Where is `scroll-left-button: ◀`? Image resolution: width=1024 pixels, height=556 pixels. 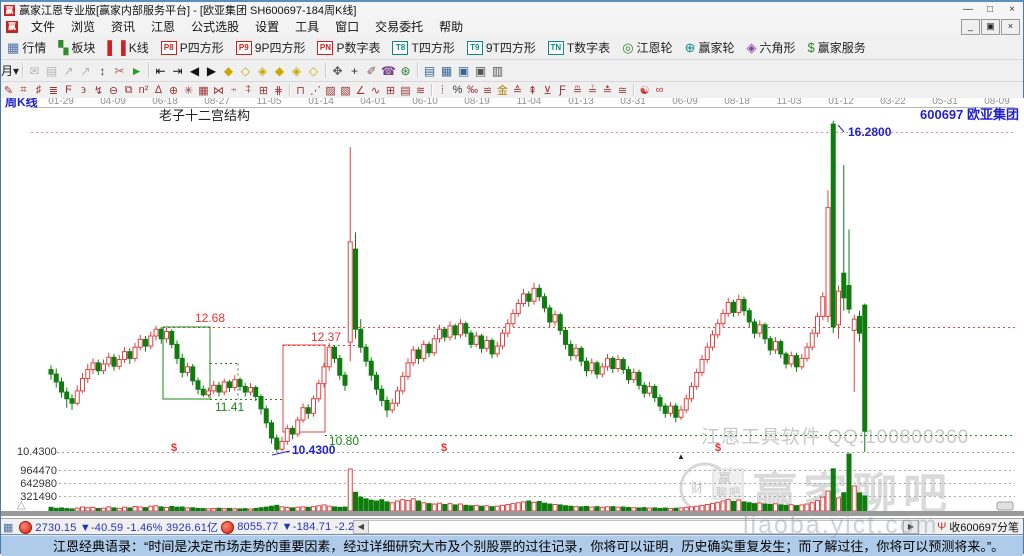
scroll-left-button: ◀ is located at coordinates (361, 527).